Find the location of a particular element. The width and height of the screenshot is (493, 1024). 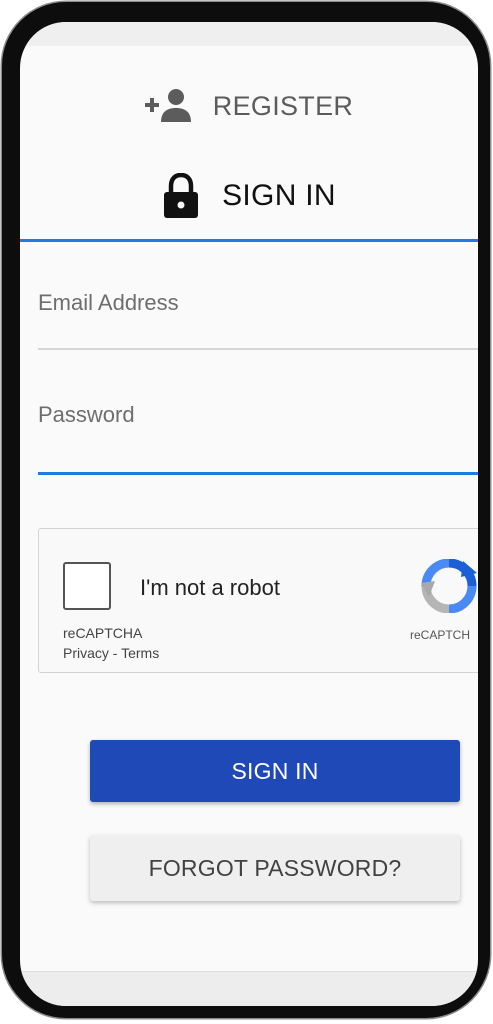

password-field-underline is located at coordinates (258, 473).